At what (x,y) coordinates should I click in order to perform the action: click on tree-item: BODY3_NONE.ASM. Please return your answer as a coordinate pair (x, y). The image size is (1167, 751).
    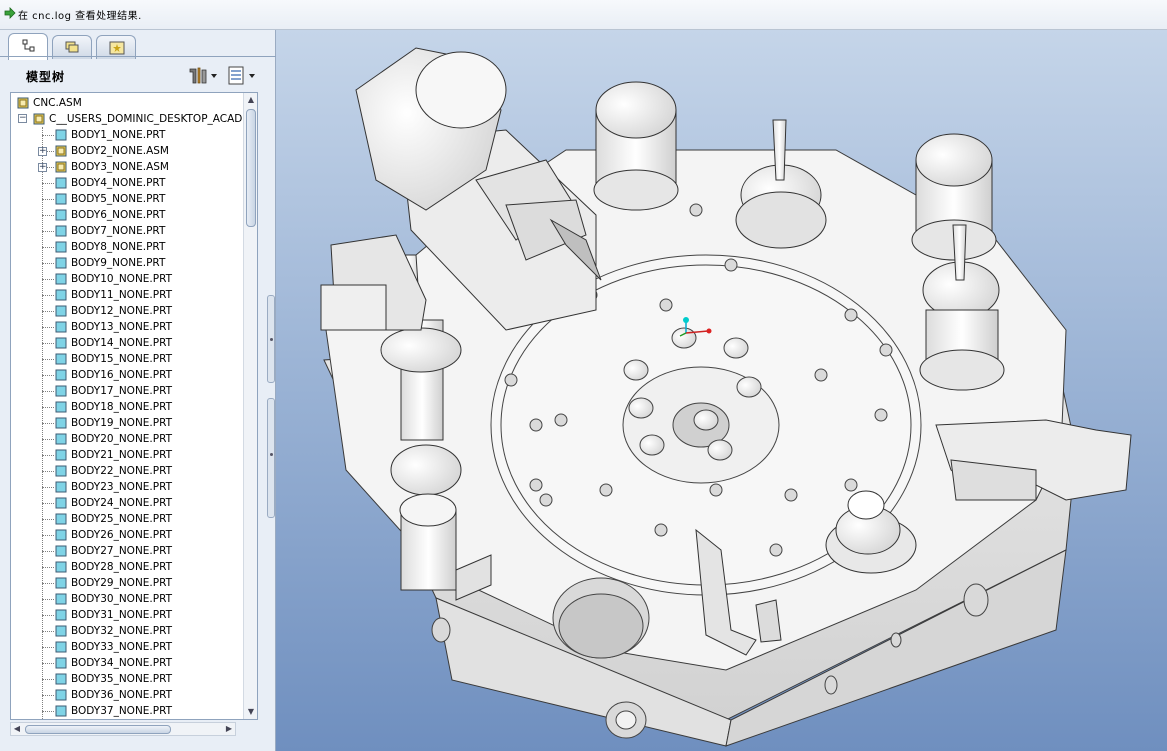
    Looking at the image, I should click on (148, 167).